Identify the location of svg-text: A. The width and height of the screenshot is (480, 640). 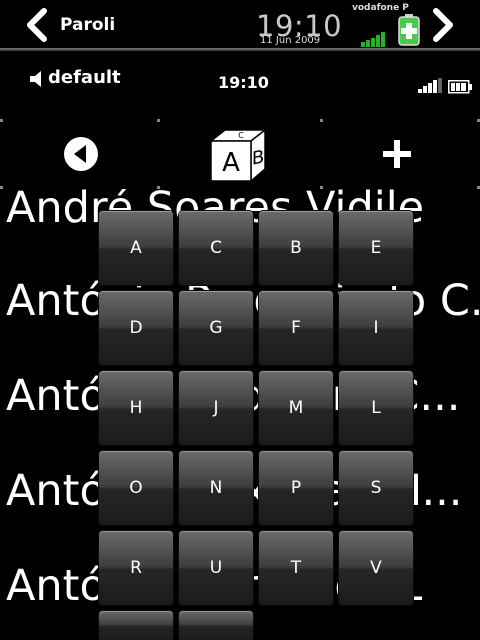
(231, 163).